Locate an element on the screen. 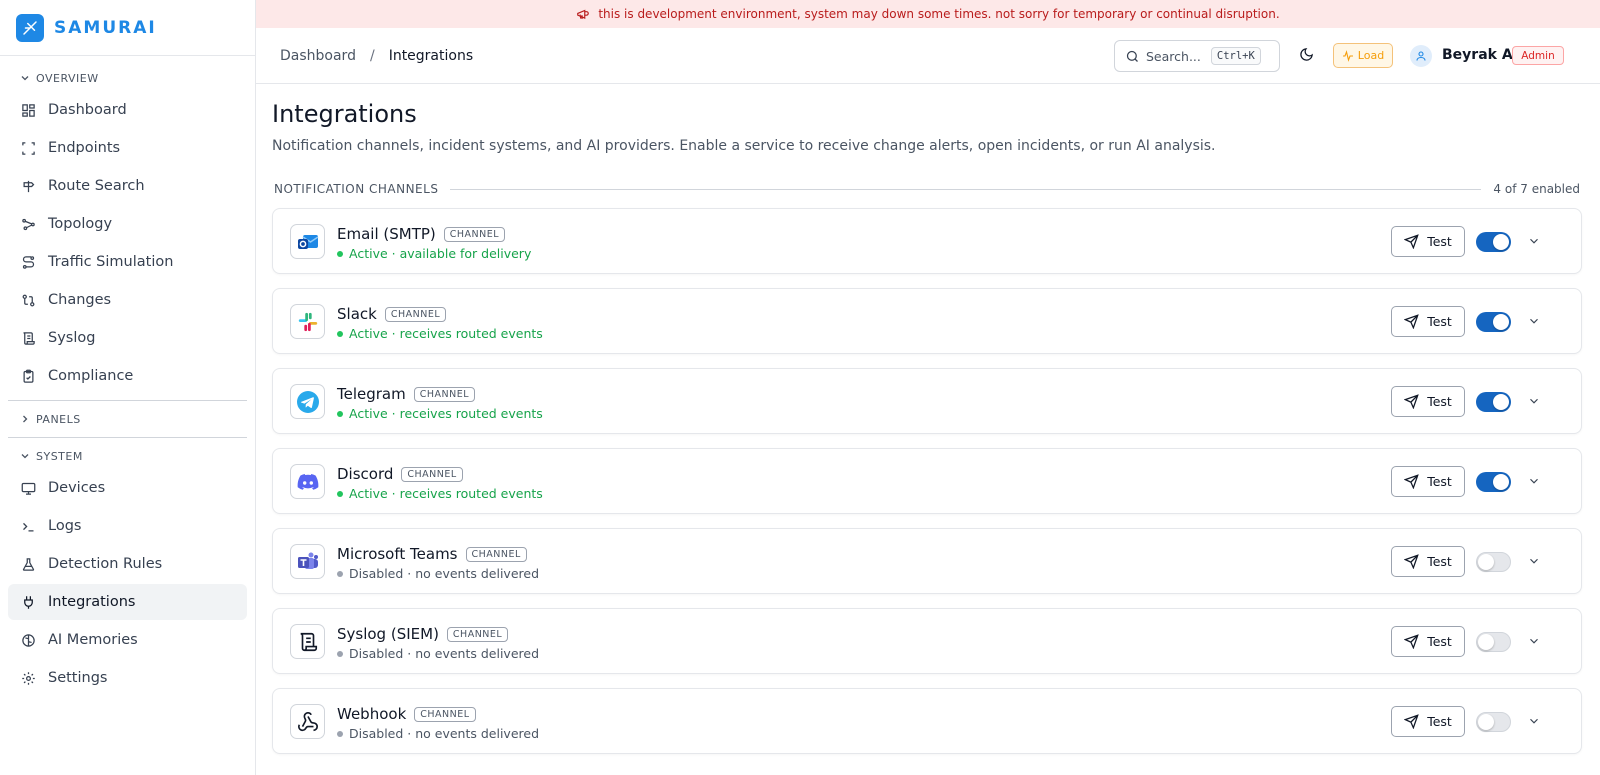 The image size is (1600, 775). channel-name: Email (SMTP) CHANNEL is located at coordinates (421, 234).